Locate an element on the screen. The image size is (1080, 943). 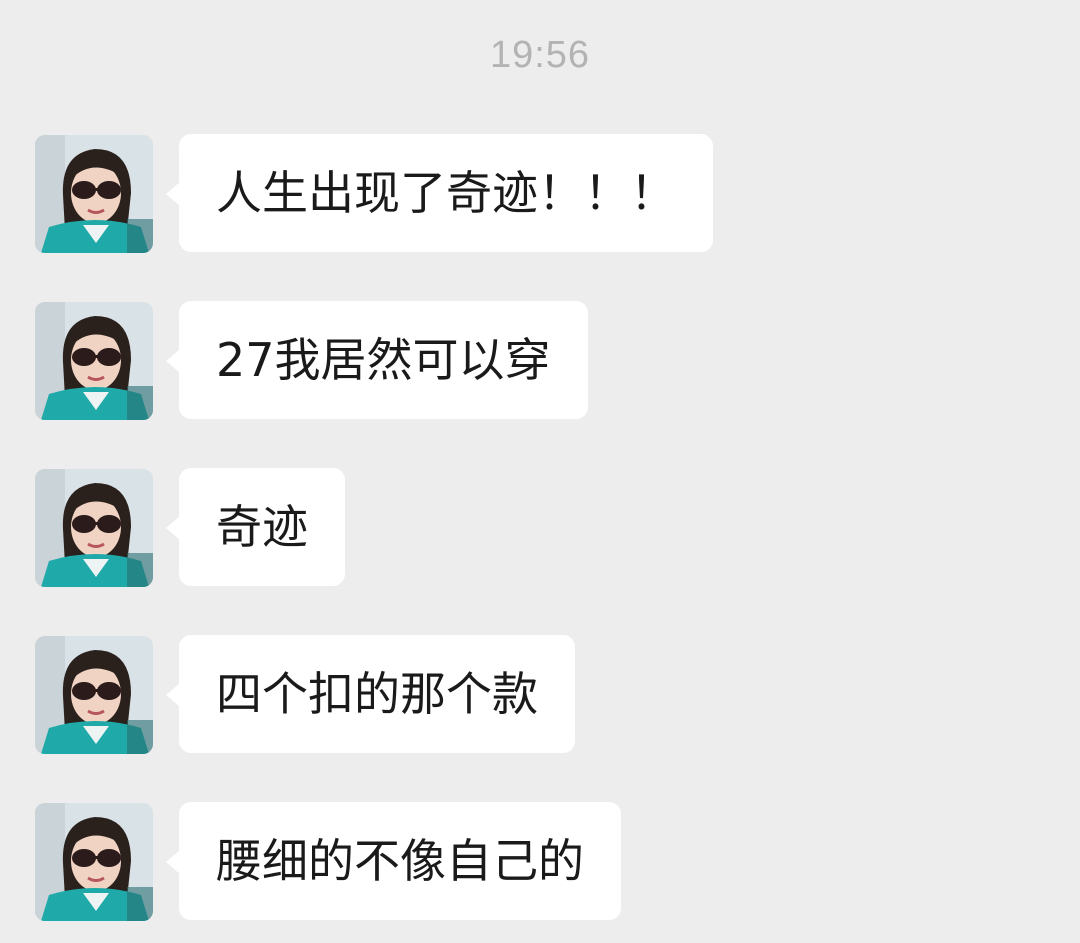
message-text: 腰细的不像自己的 is located at coordinates (400, 861).